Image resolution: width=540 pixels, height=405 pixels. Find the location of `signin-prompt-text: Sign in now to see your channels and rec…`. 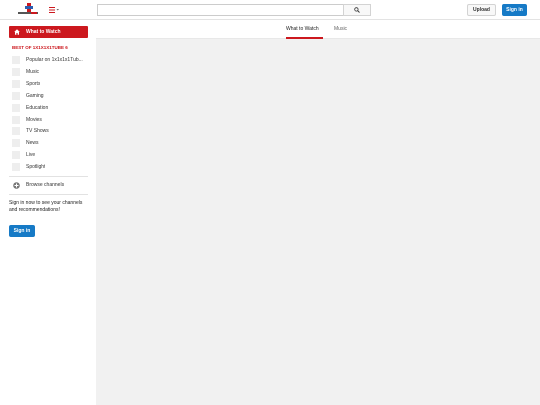

signin-prompt-text: Sign in now to see your channels and rec… is located at coordinates (46, 206).